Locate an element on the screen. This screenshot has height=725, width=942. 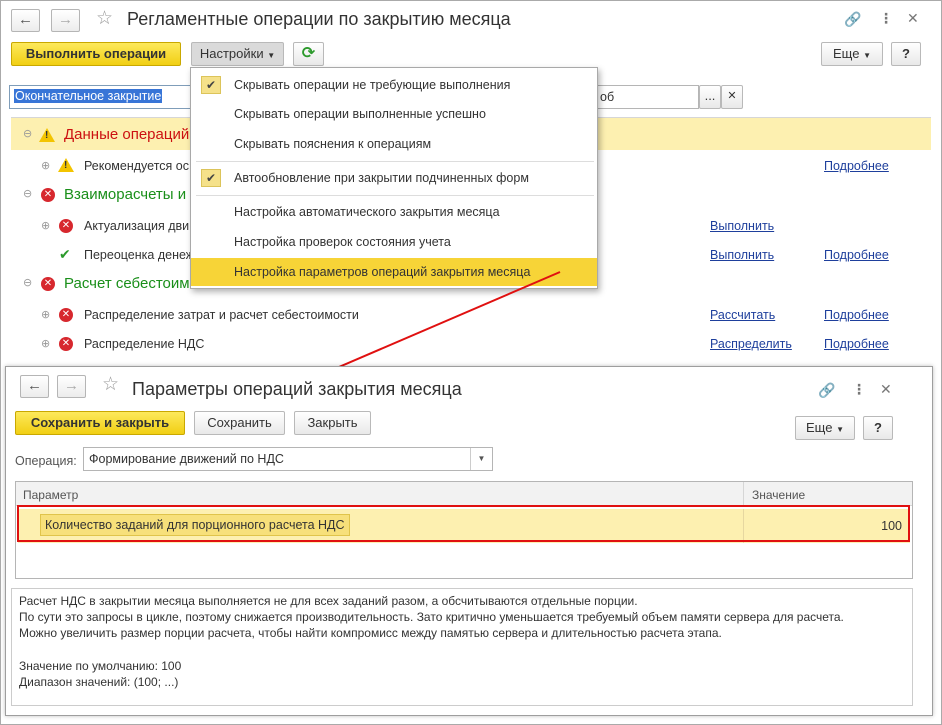
arrow-right-icon: → is located at coordinates (71, 385).